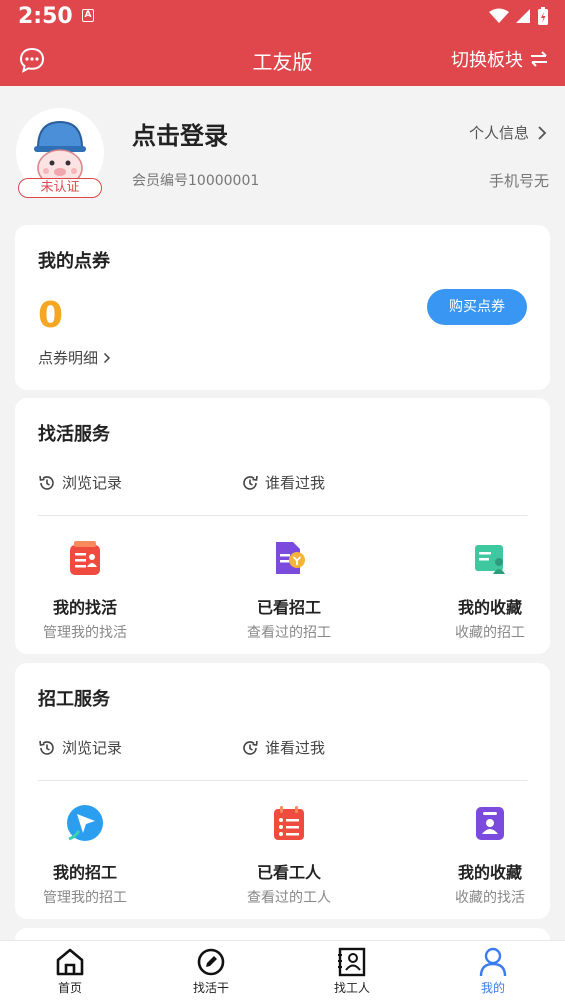 The width and height of the screenshot is (565, 1004). I want to click on hire-browse-history-link: 浏览记录, so click(80, 747).